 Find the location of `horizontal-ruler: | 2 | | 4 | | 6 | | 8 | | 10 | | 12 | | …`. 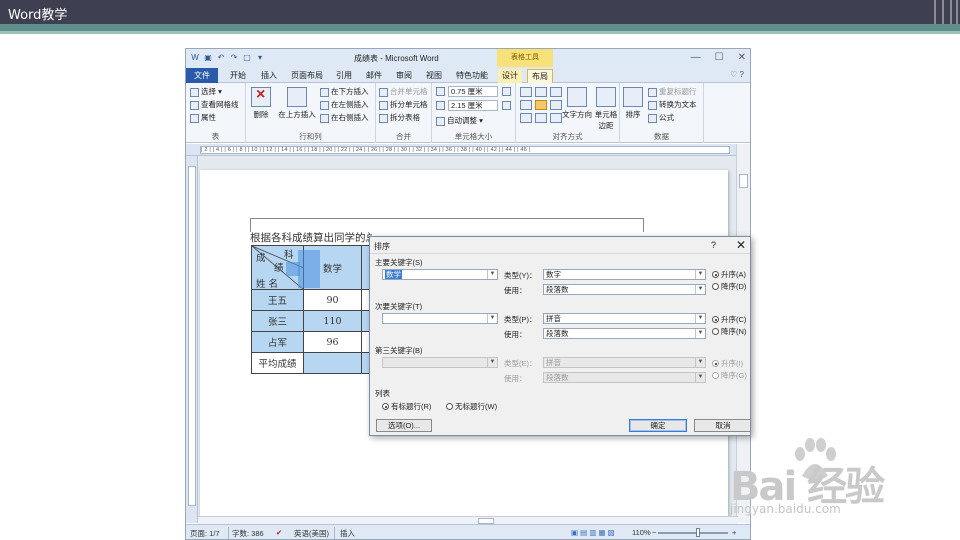

horizontal-ruler: | 2 | | 4 | | 6 | | 8 | | 10 | | 12 | | … is located at coordinates (468, 150).